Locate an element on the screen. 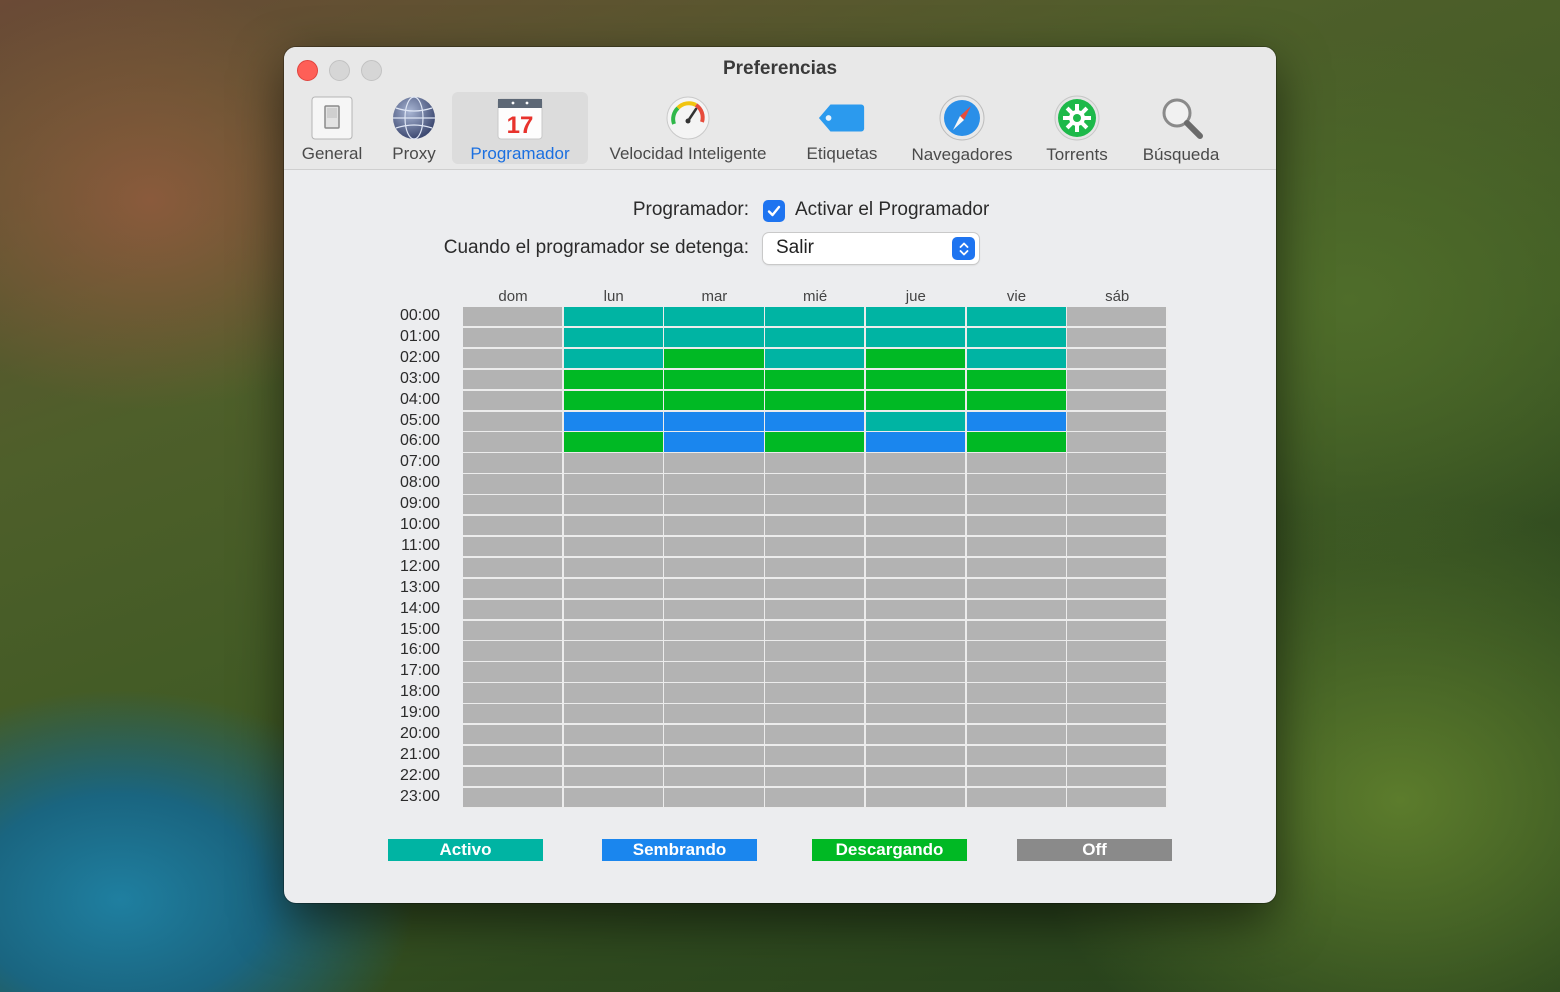  stop-action-select: Salir is located at coordinates (871, 248).